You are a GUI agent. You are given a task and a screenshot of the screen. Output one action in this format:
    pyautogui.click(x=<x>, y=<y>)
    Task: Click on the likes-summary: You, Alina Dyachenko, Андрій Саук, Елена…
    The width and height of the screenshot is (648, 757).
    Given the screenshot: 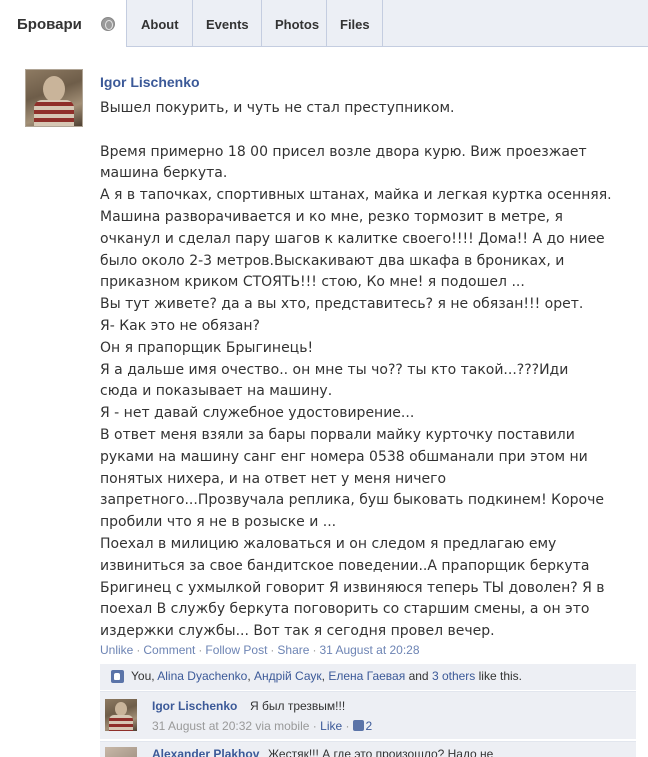 What is the action you would take?
    pyautogui.click(x=368, y=677)
    